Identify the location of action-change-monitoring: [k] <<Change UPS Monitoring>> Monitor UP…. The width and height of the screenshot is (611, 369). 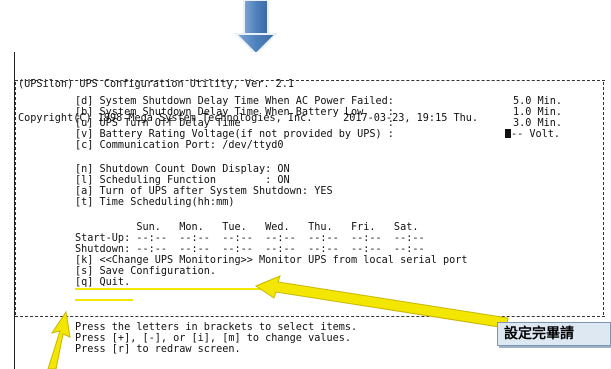
(271, 260).